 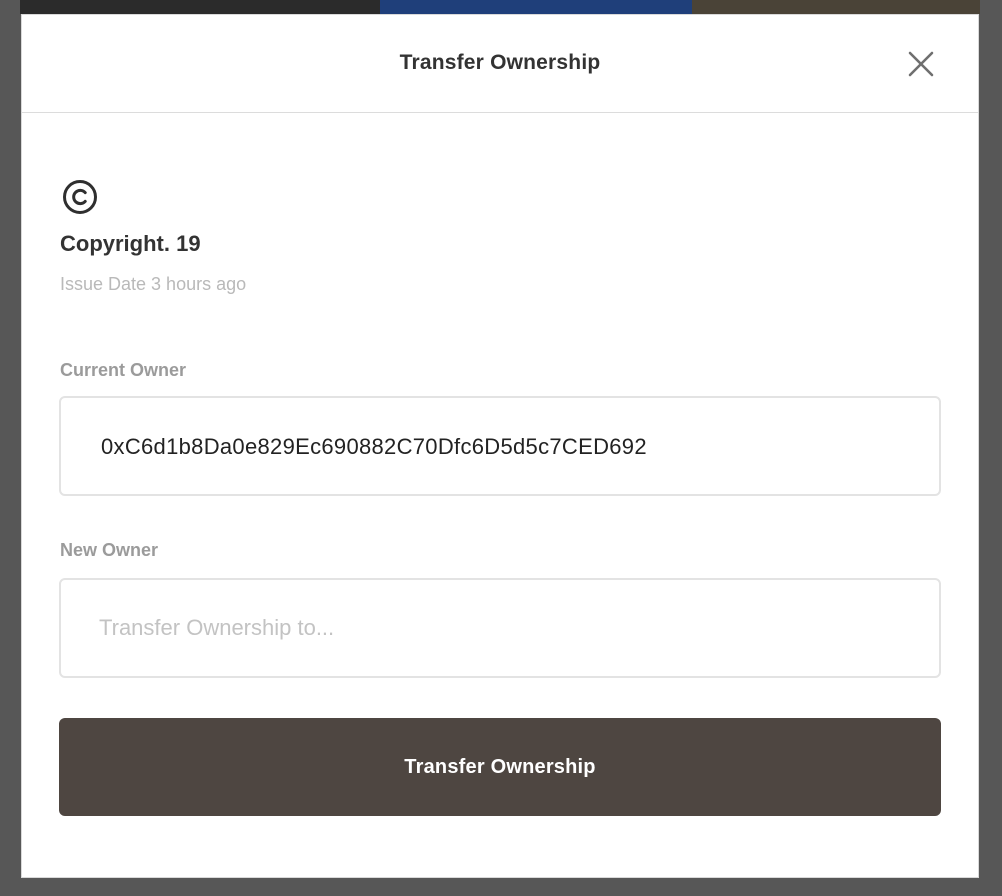 What do you see at coordinates (836, 7) in the screenshot?
I see `background-image-tan` at bounding box center [836, 7].